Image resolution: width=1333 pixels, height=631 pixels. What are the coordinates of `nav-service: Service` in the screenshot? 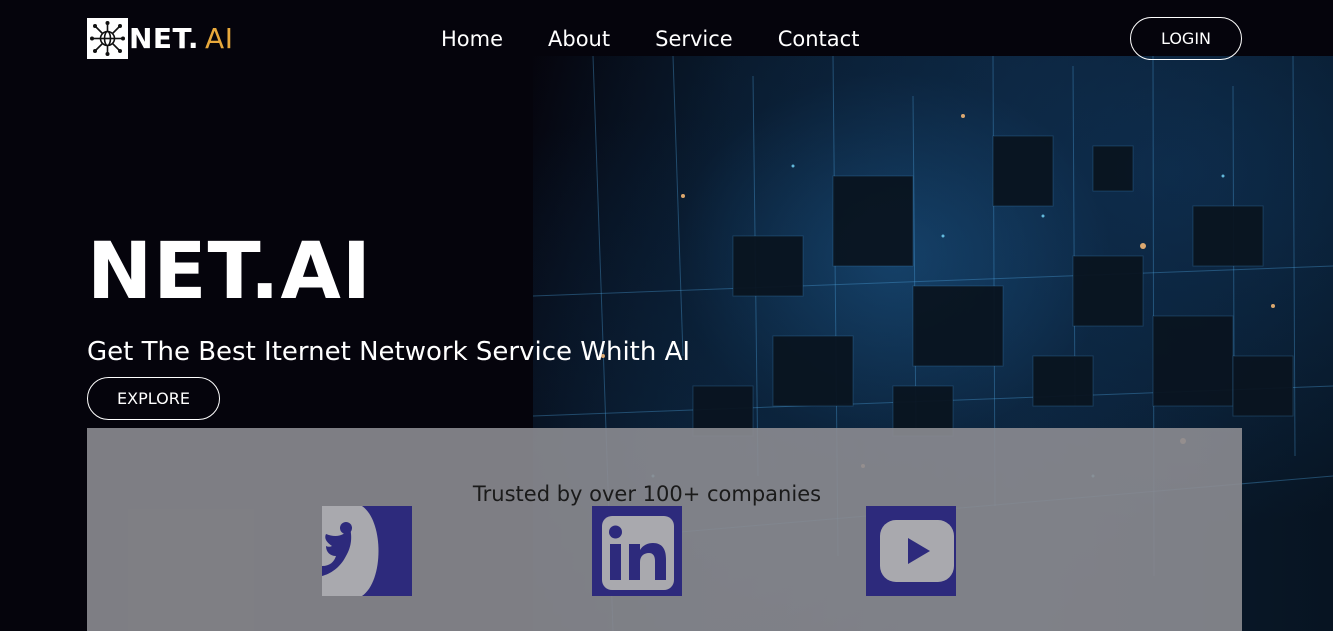 It's located at (694, 39).